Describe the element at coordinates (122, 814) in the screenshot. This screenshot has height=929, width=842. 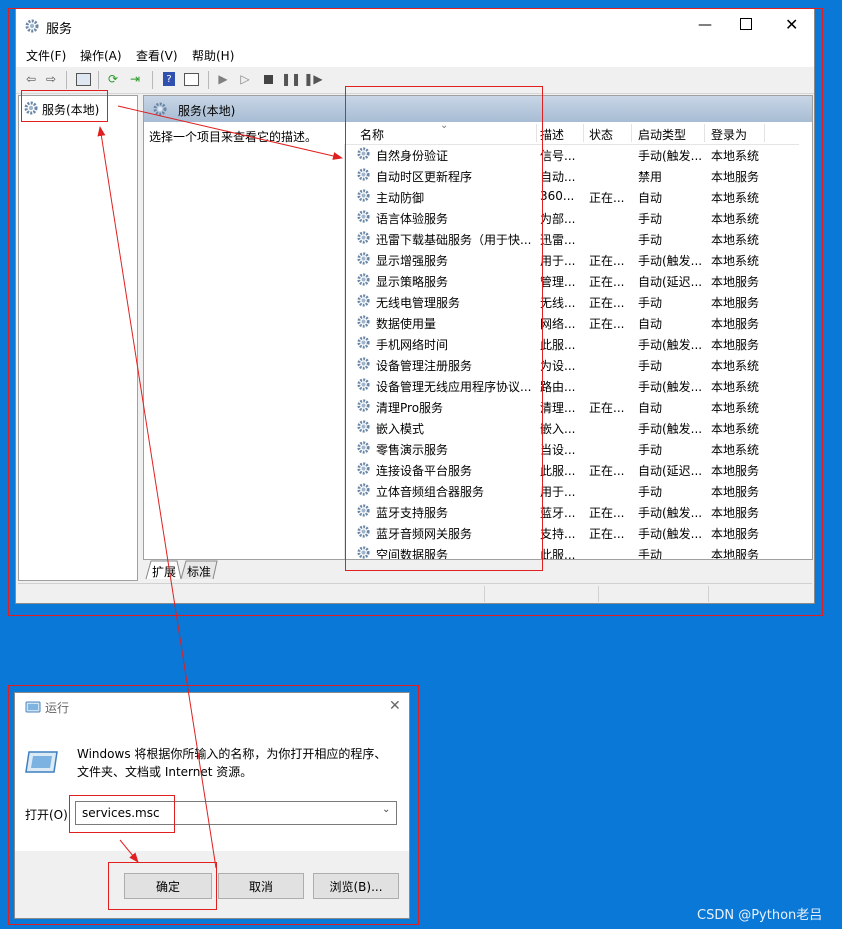
I see `annotation-box-command-input` at that location.